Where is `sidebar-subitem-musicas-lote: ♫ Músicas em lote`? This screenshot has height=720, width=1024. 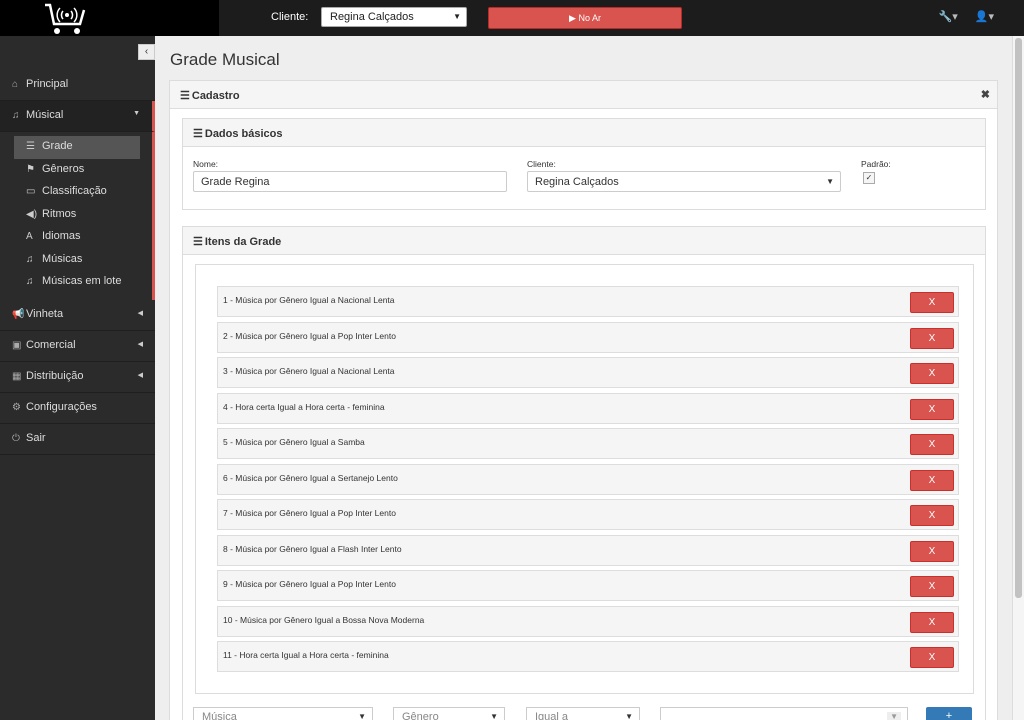
sidebar-subitem-musicas-lote: ♫ Músicas em lote is located at coordinates (76, 282).